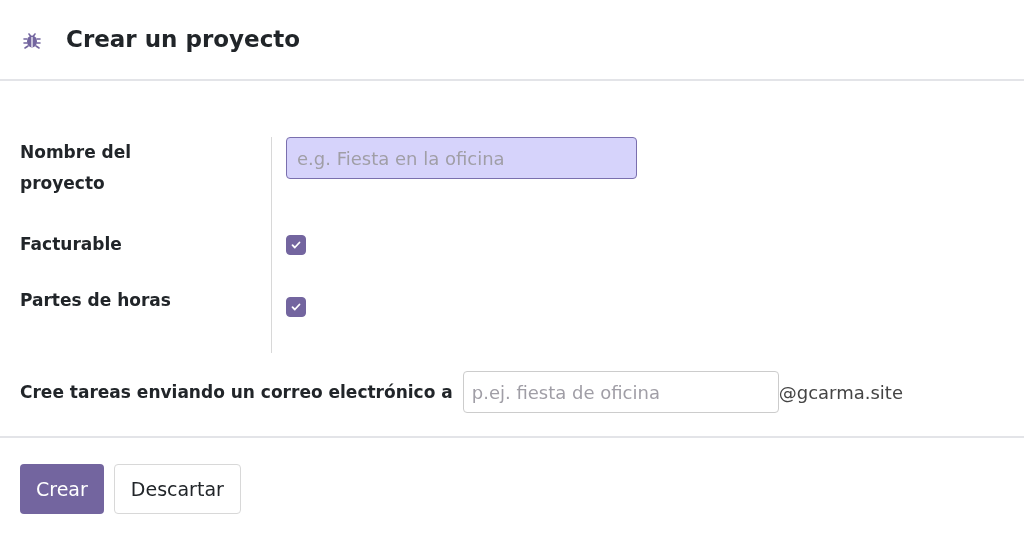 This screenshot has height=551, width=1024. Describe the element at coordinates (177, 489) in the screenshot. I see `discard-button: Descartar` at that location.